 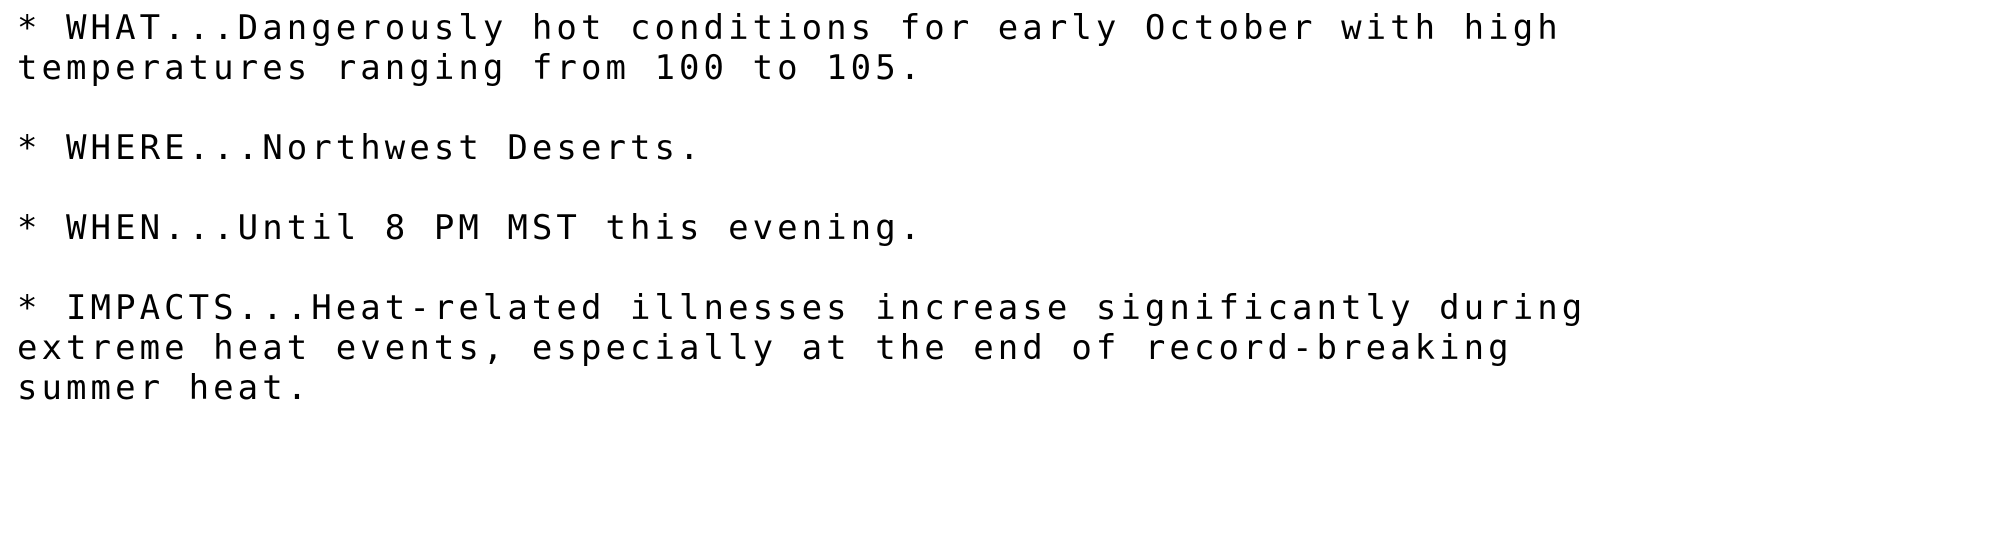 What do you see at coordinates (471, 228) in the screenshot?
I see `bulletin-line-when-1: * WHEN...Until 8 PM MST this evening.` at bounding box center [471, 228].